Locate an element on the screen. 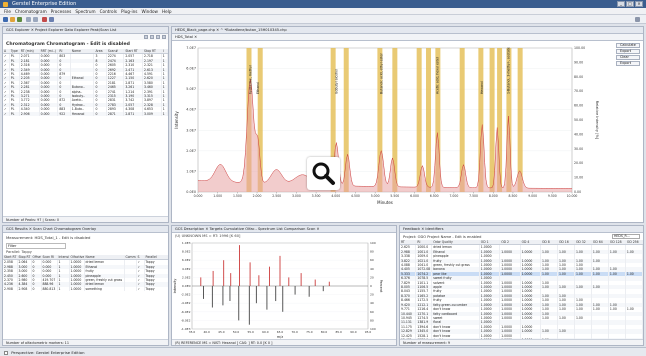 Image resolution: width=646 pixels, height=356 pixels. menu-icon is located at coordinates (152, 37).